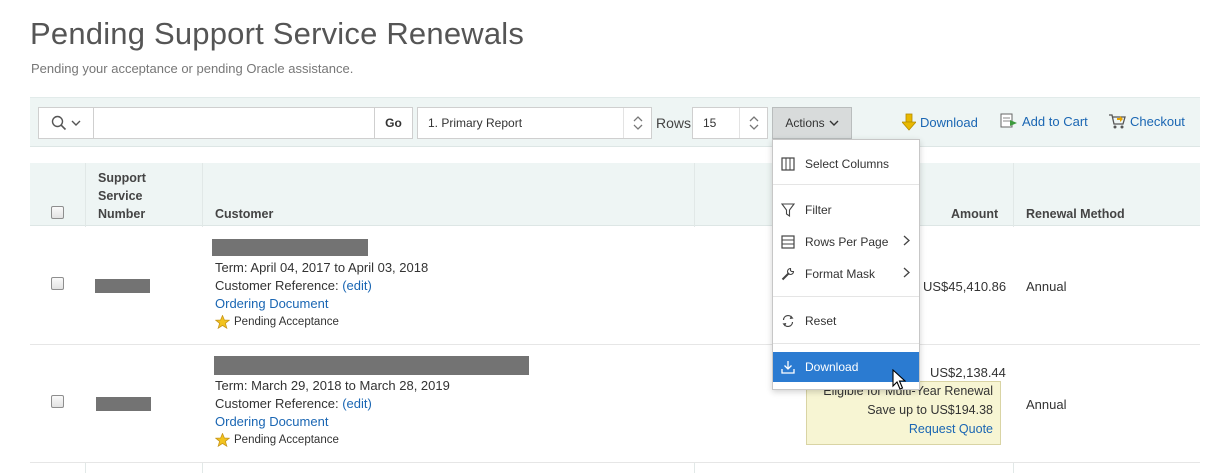 The image size is (1230, 473). I want to click on request-quote-link: Request Quote, so click(903, 429).